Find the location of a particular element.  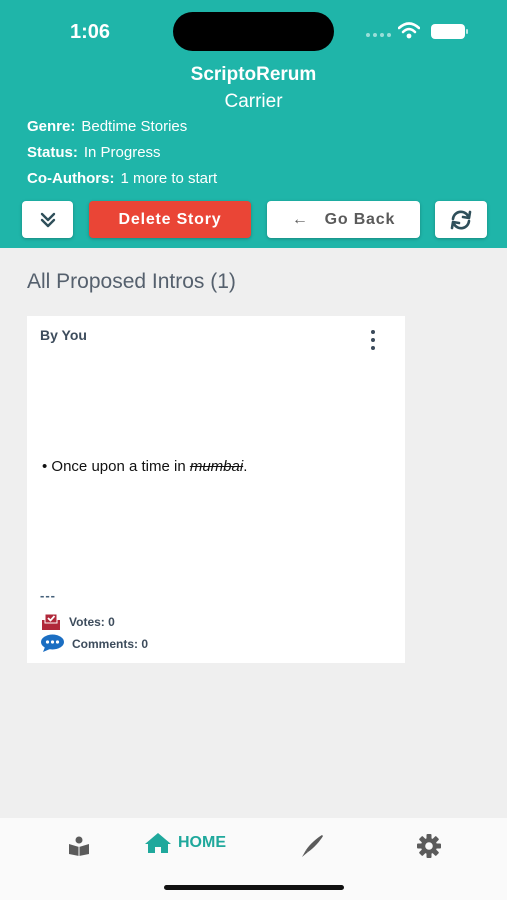

battery-icon is located at coordinates (448, 31).